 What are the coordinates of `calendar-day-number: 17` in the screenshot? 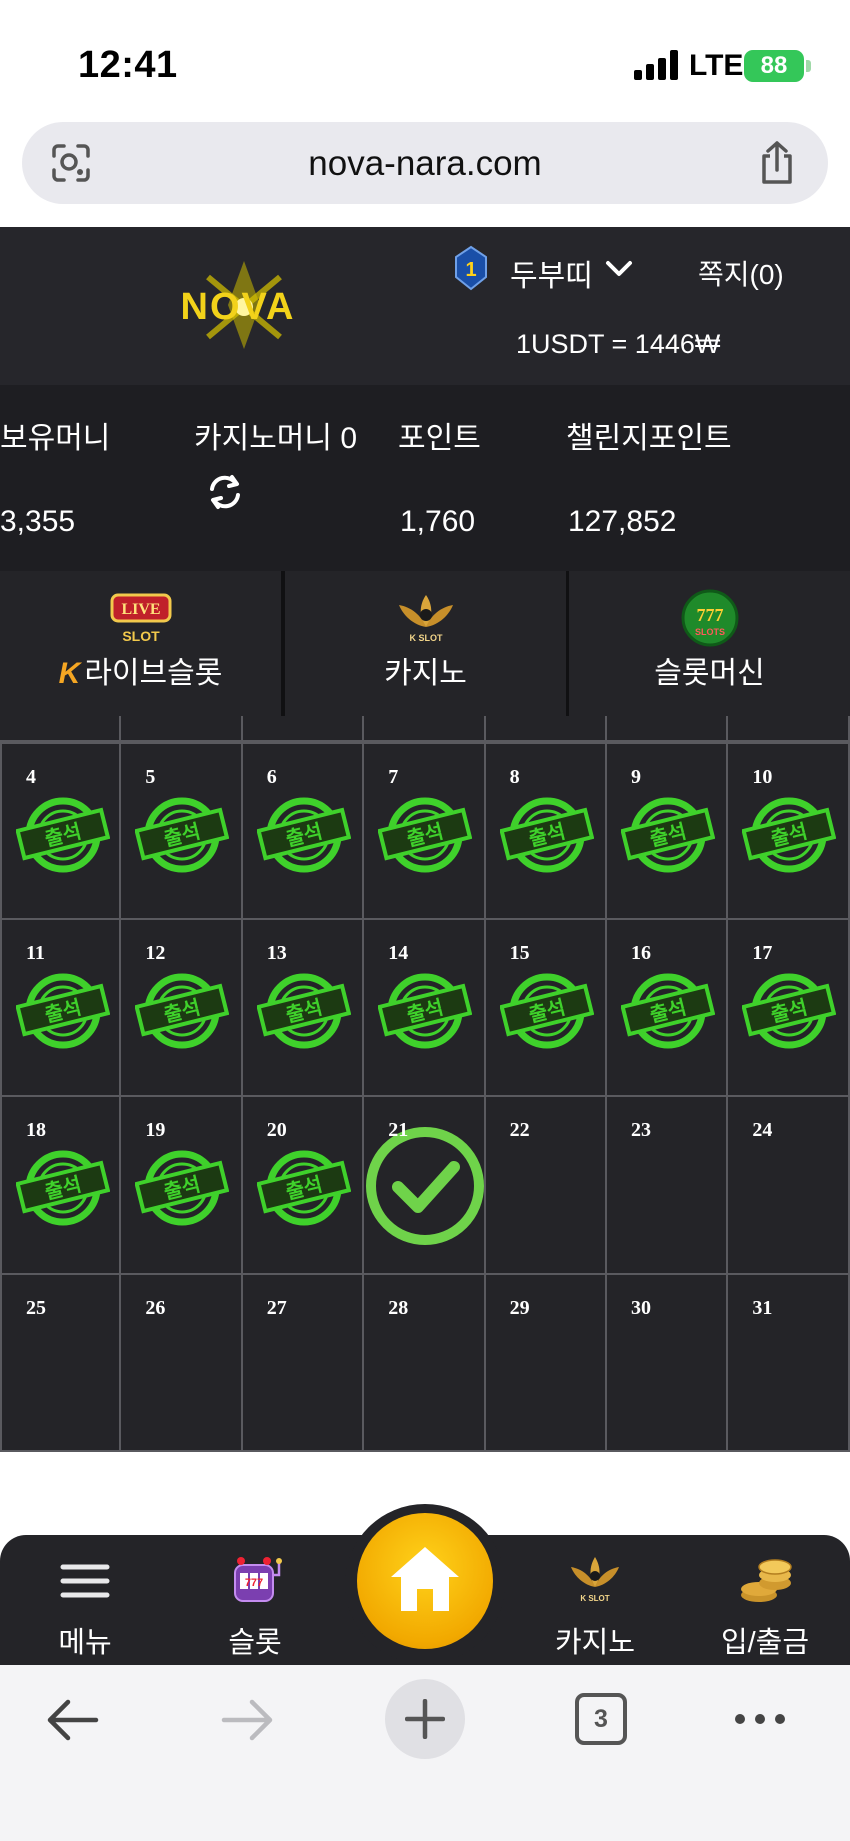 It's located at (762, 952).